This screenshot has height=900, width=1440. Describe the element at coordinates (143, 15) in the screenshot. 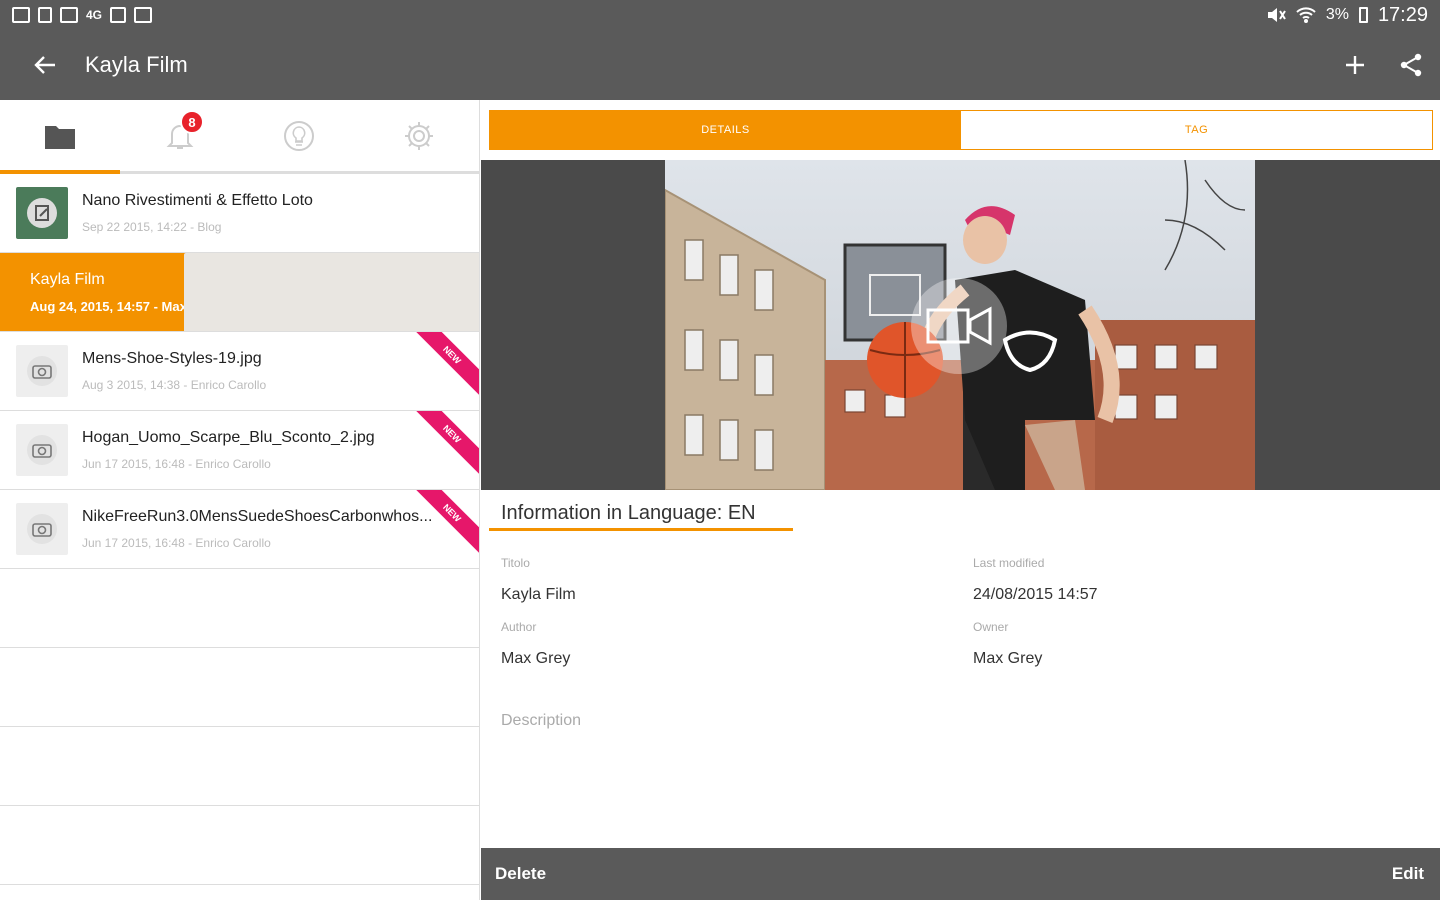

I see `bag-icon` at that location.